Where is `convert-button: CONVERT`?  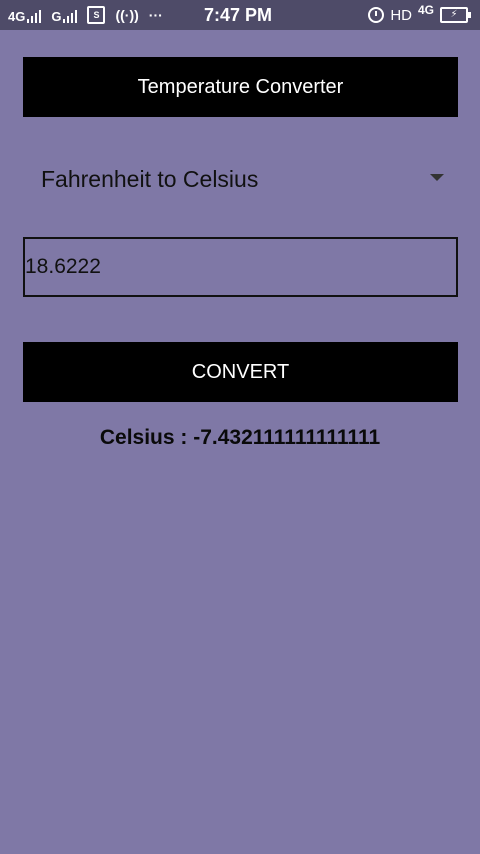
convert-button: CONVERT is located at coordinates (240, 372).